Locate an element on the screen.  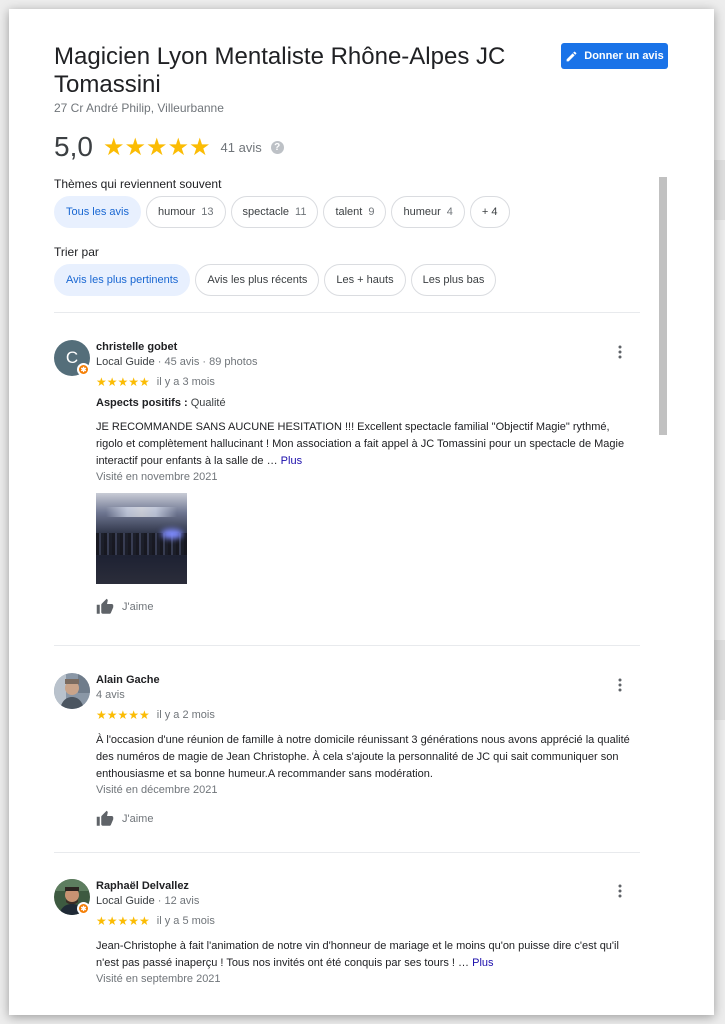
sort-lowest: Les plus bas is located at coordinates (453, 280).